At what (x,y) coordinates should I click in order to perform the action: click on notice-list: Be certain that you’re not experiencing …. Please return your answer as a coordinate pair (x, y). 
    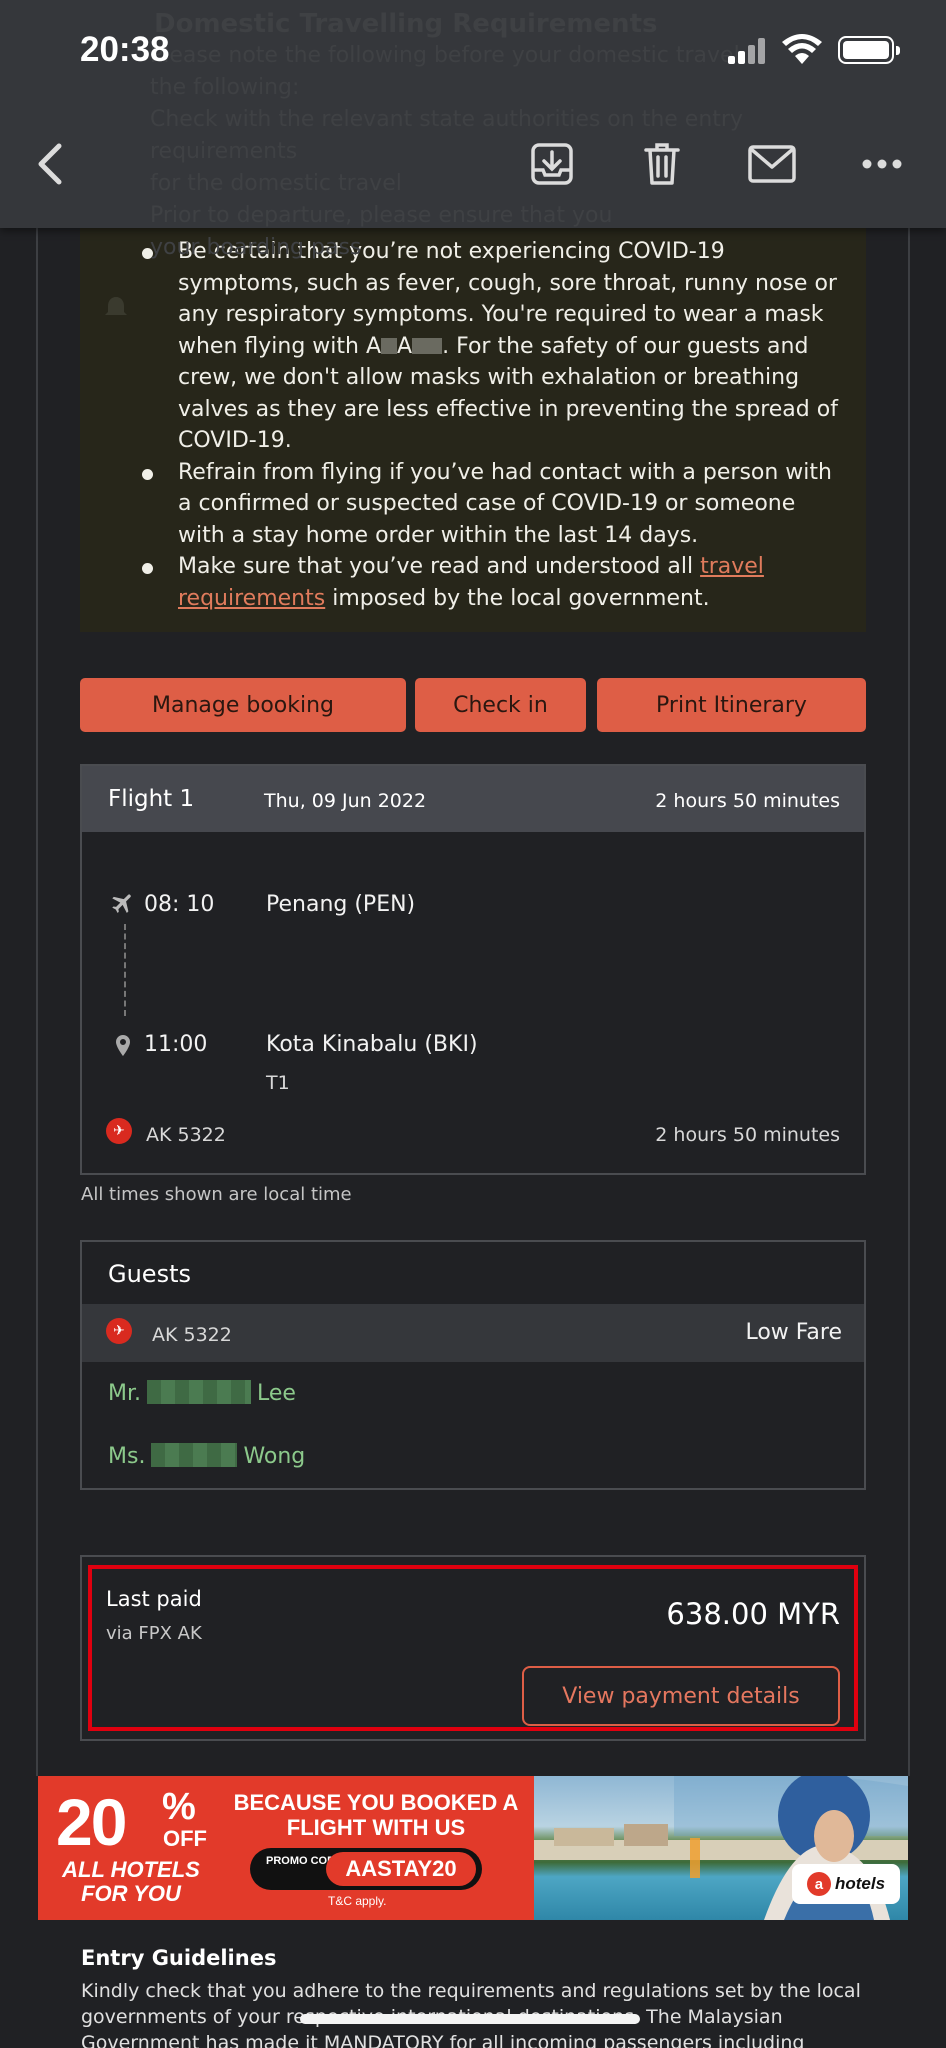
    Looking at the image, I should click on (492, 425).